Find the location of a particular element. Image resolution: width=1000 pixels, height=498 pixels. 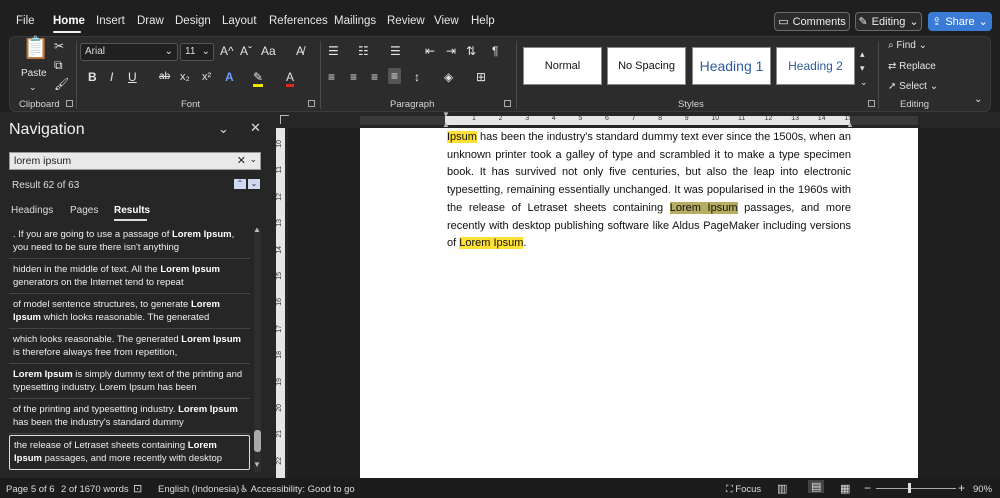

tab-file: File is located at coordinates (25, 21).